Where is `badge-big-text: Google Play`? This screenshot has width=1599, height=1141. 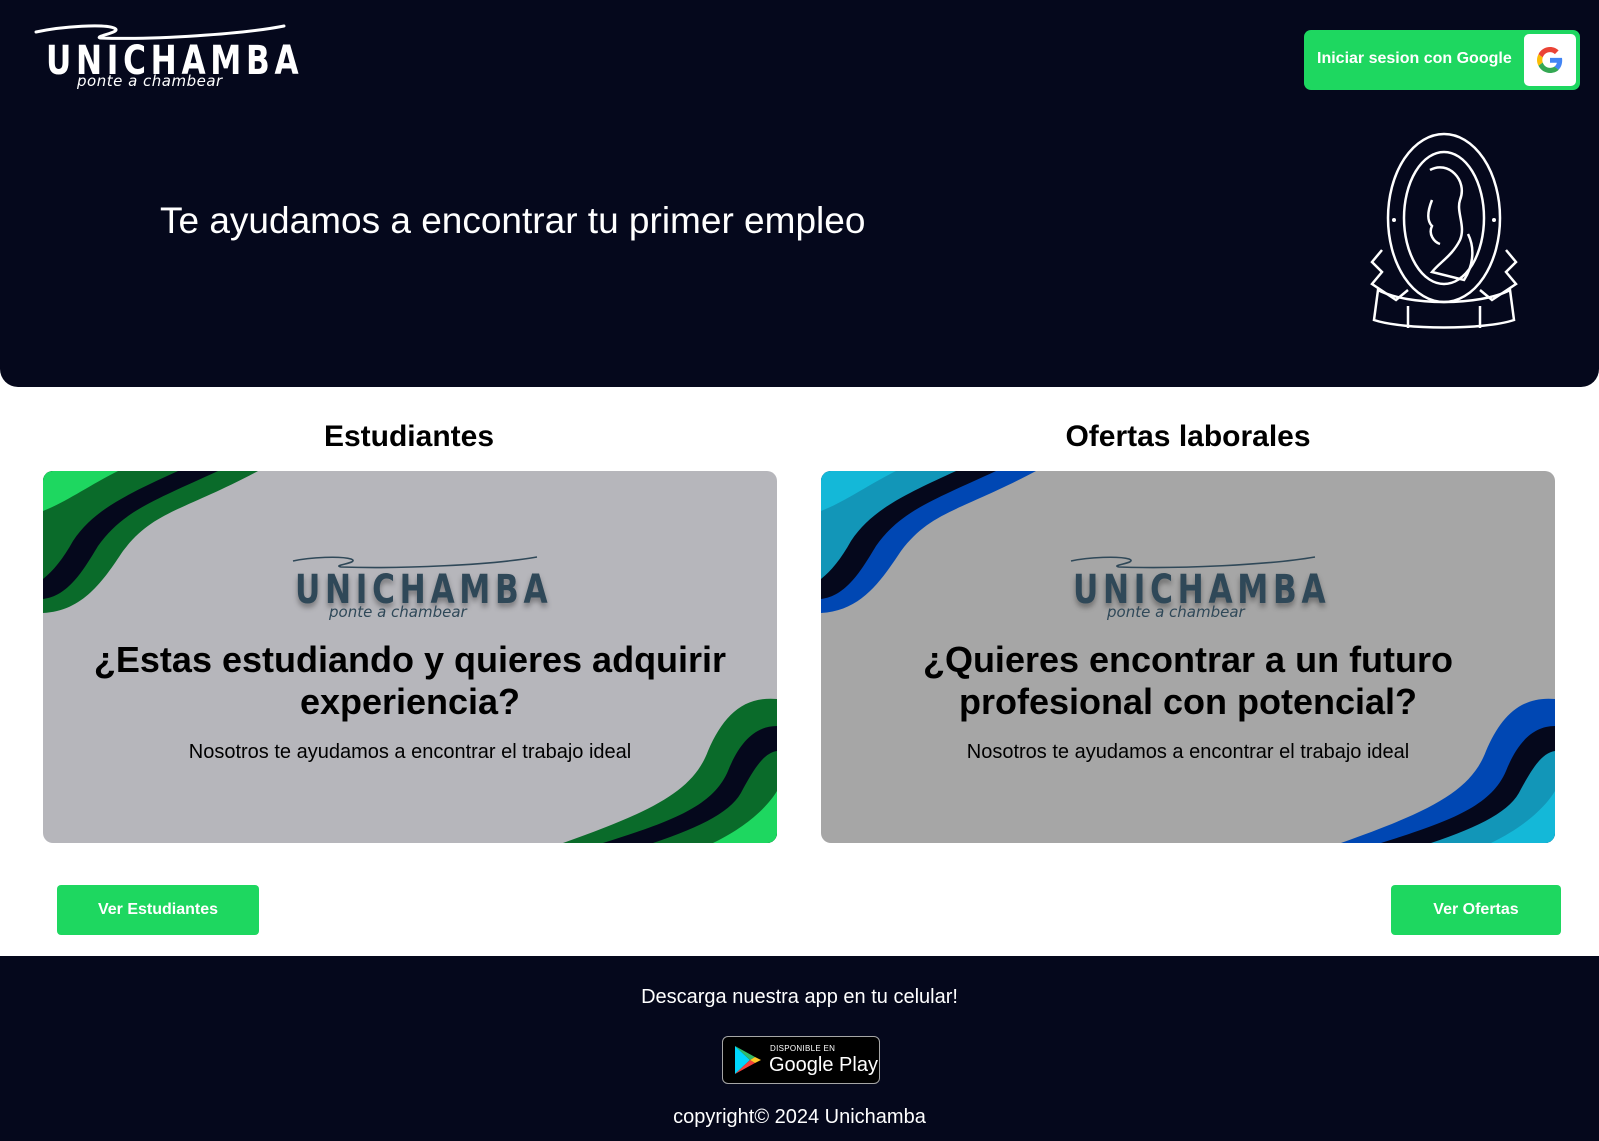
badge-big-text: Google Play is located at coordinates (823, 1065).